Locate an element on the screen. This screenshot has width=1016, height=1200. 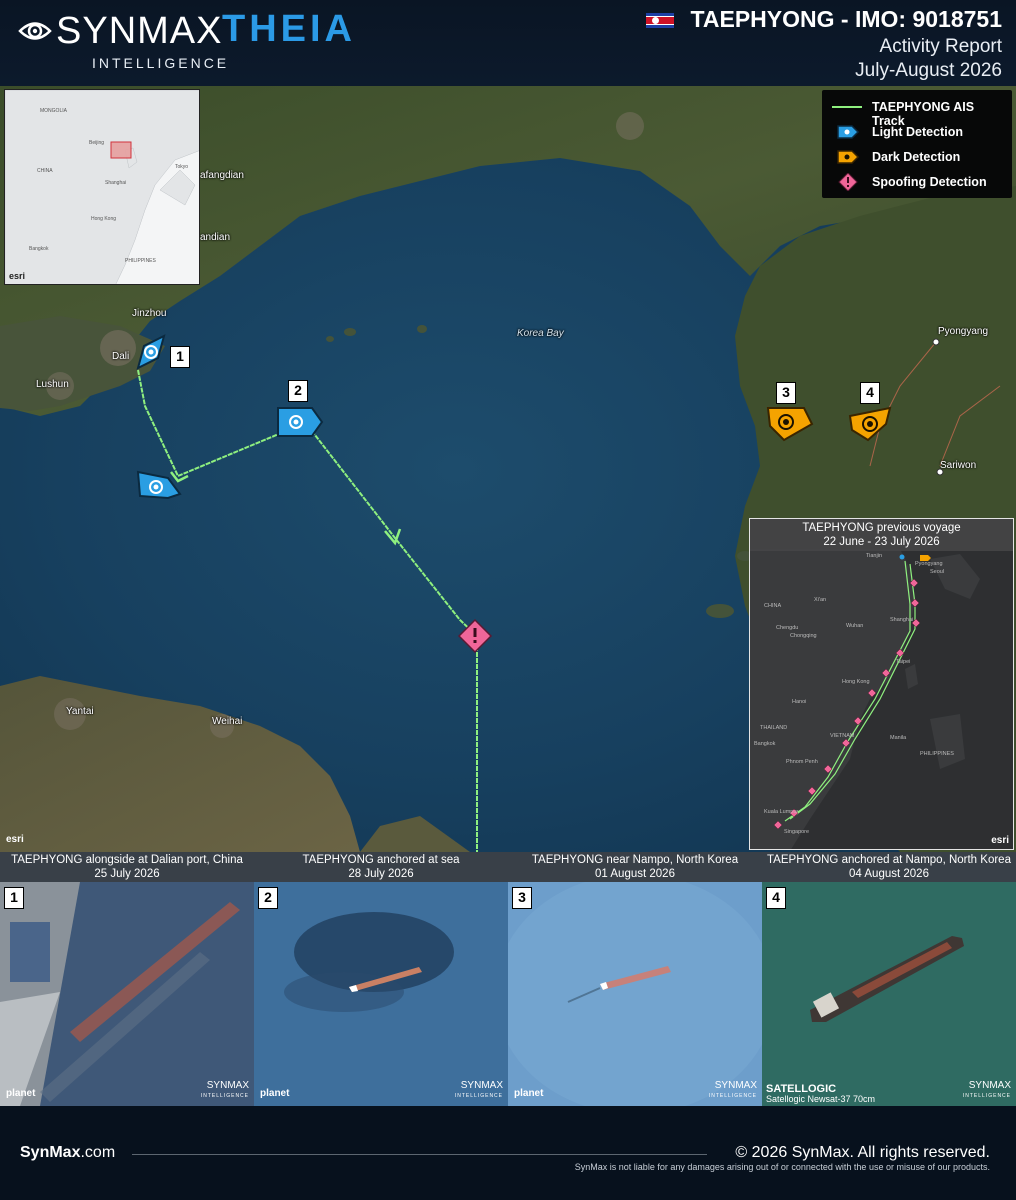
satellogic-logo: SATELLOGIC Satellogic Newsat-37 70cm is located at coordinates (821, 1094).